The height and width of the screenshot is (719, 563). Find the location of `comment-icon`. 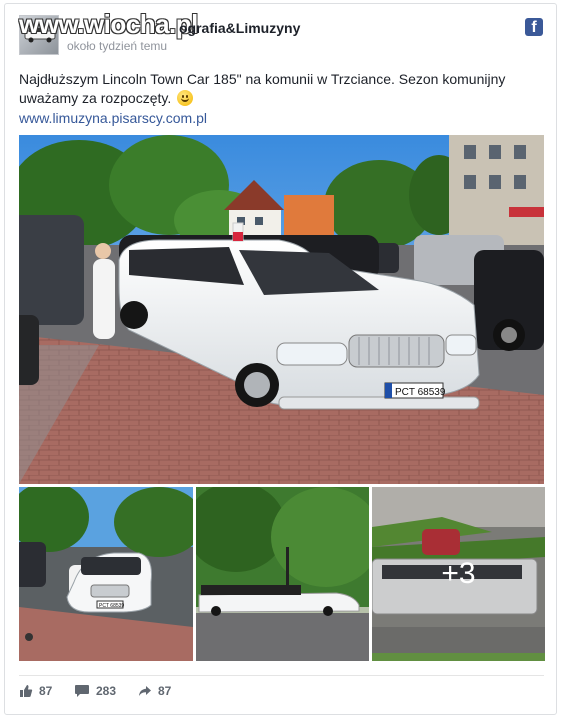

comment-icon is located at coordinates (82, 691).